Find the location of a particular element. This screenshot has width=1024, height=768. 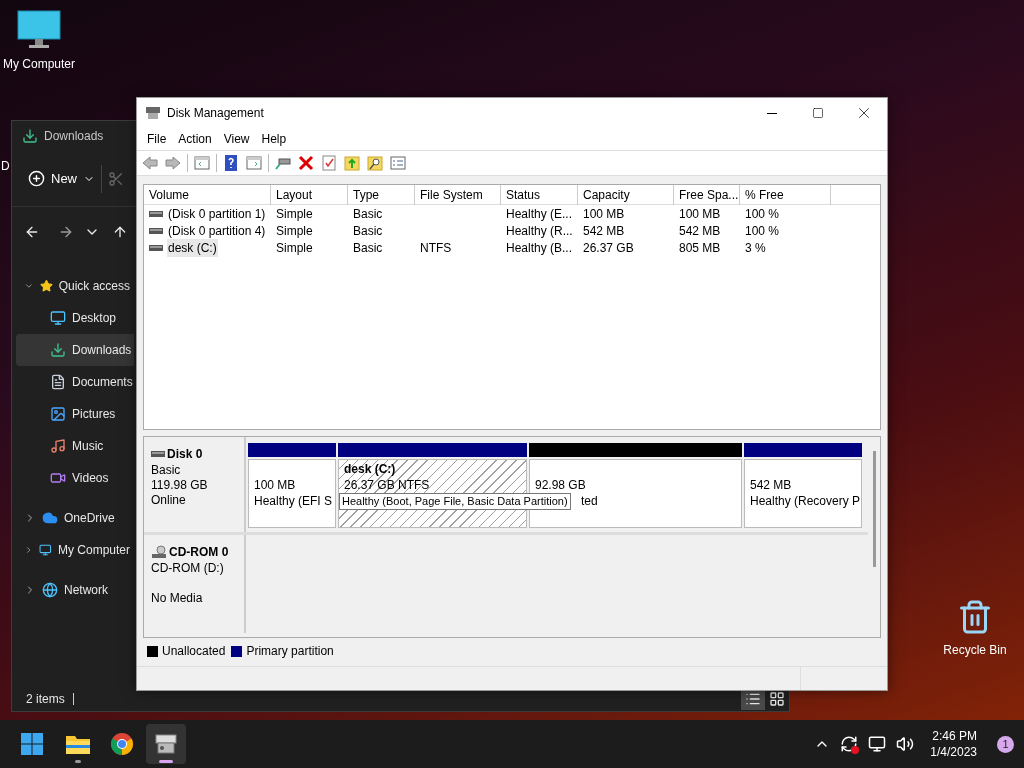

tree-item: Videos is located at coordinates (75, 478).